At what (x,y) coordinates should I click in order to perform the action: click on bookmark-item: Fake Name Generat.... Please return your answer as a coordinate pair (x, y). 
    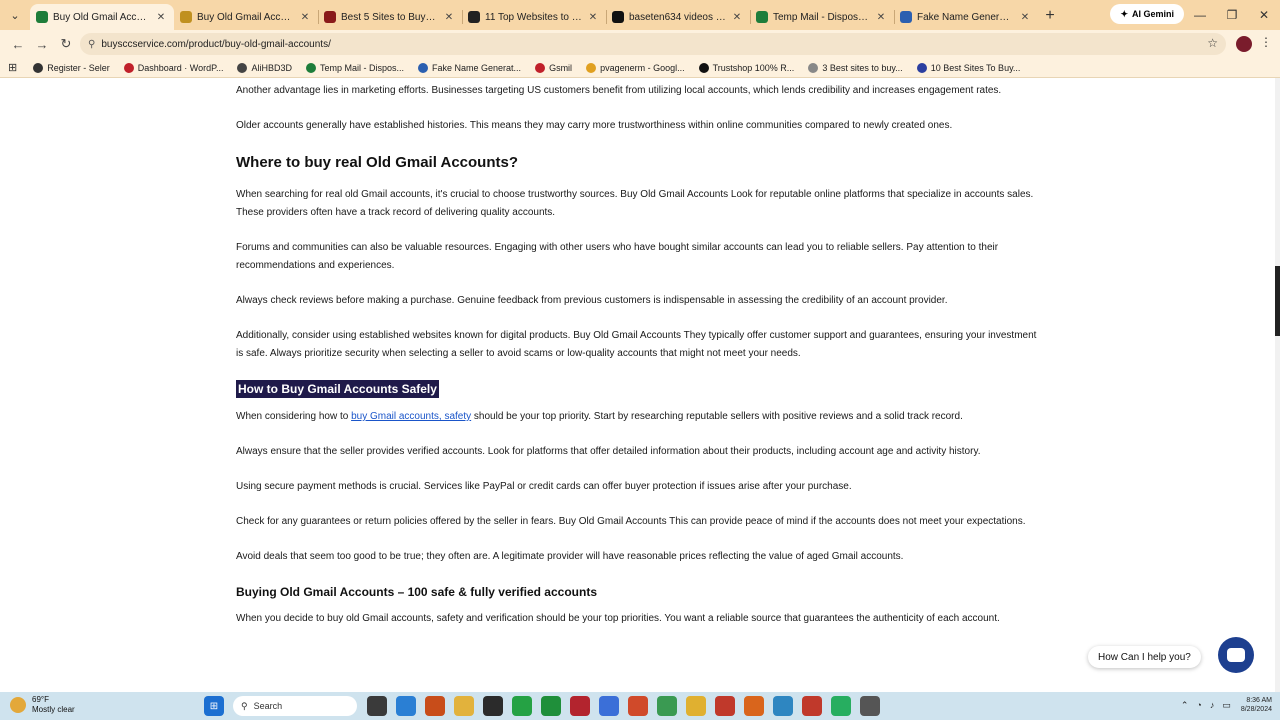
    Looking at the image, I should click on (469, 67).